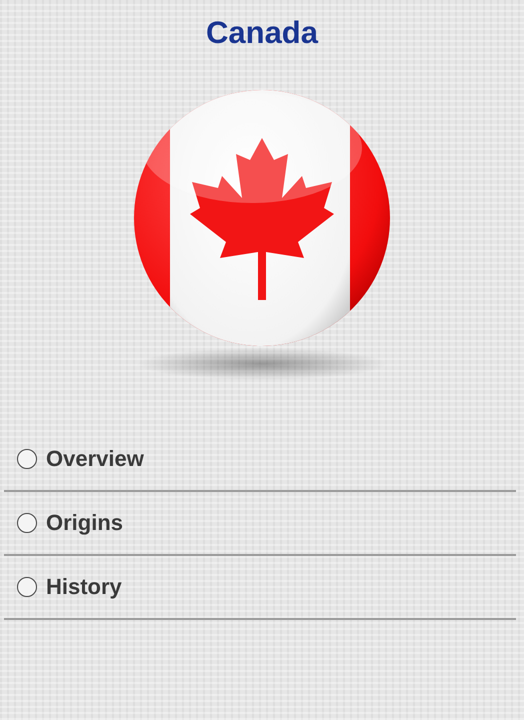 Image resolution: width=524 pixels, height=720 pixels. What do you see at coordinates (95, 459) in the screenshot?
I see `option-label: Overview` at bounding box center [95, 459].